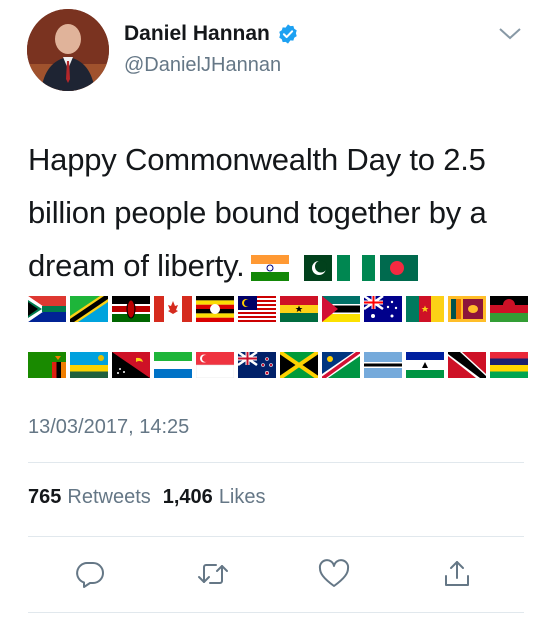 The image size is (534, 618). I want to click on south-africa-flag-icon, so click(47, 309).